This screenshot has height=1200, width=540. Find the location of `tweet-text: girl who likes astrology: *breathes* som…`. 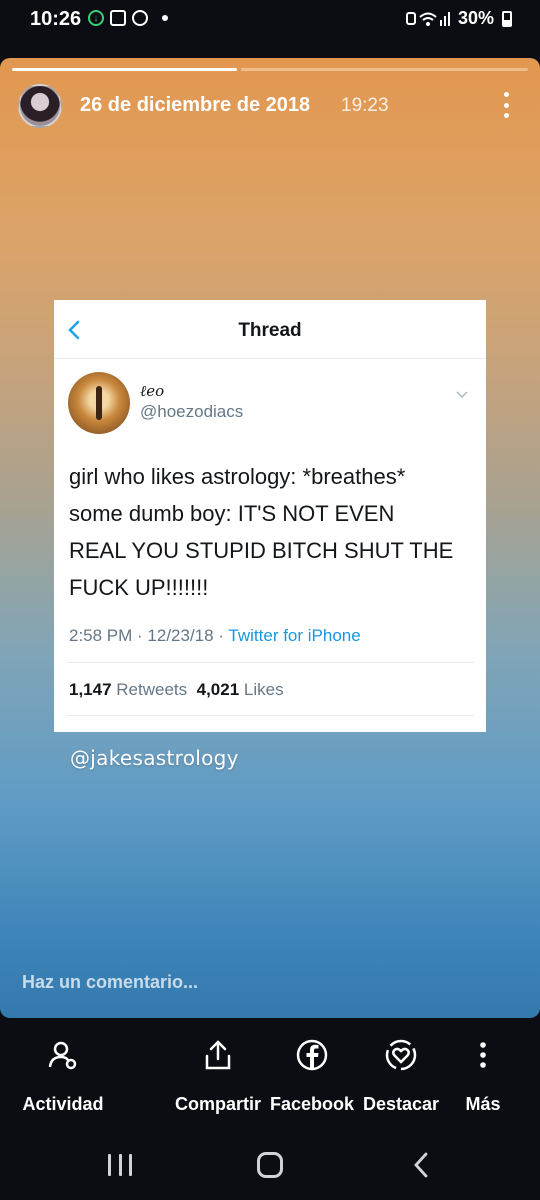

tweet-text: girl who likes astrology: *breathes* som… is located at coordinates (274, 532).